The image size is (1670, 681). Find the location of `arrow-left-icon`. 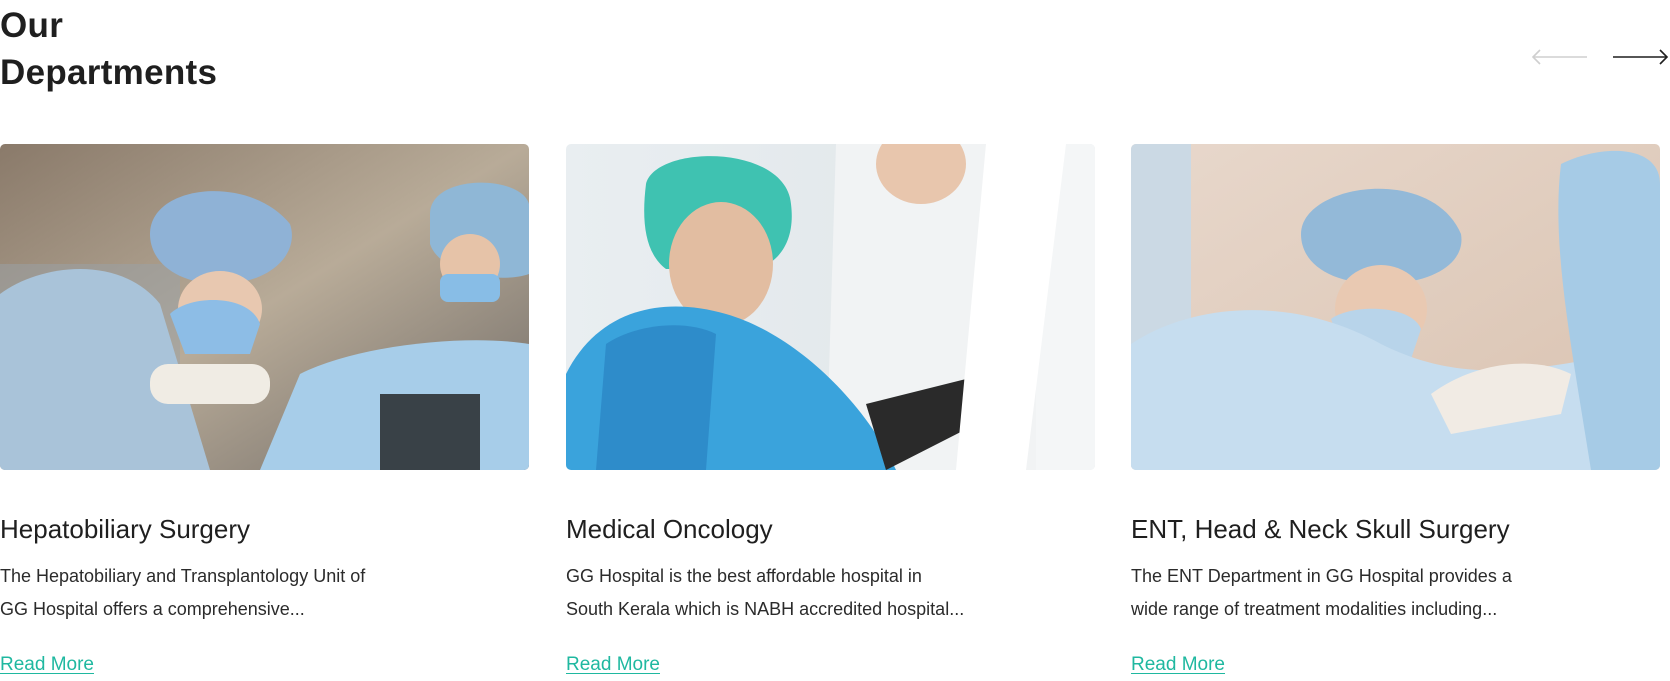

arrow-left-icon is located at coordinates (1559, 57).